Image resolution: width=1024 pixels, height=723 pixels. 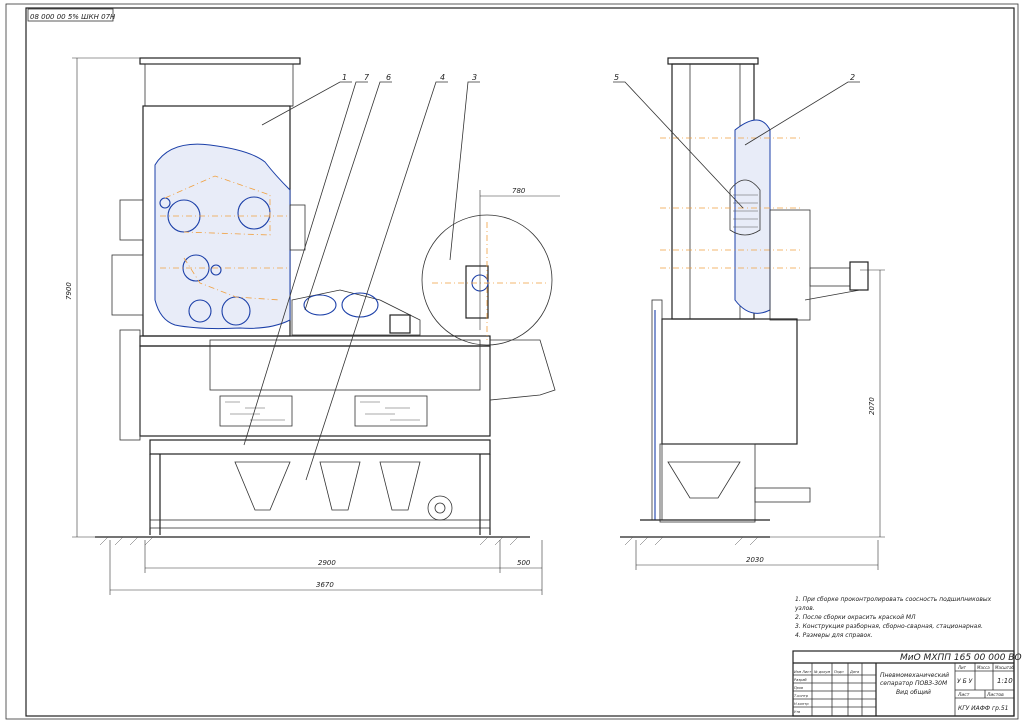 What do you see at coordinates (961, 658) in the screenshot?
I see `tb-designation: МиО МХПП 165 00 000 ВО` at bounding box center [961, 658].